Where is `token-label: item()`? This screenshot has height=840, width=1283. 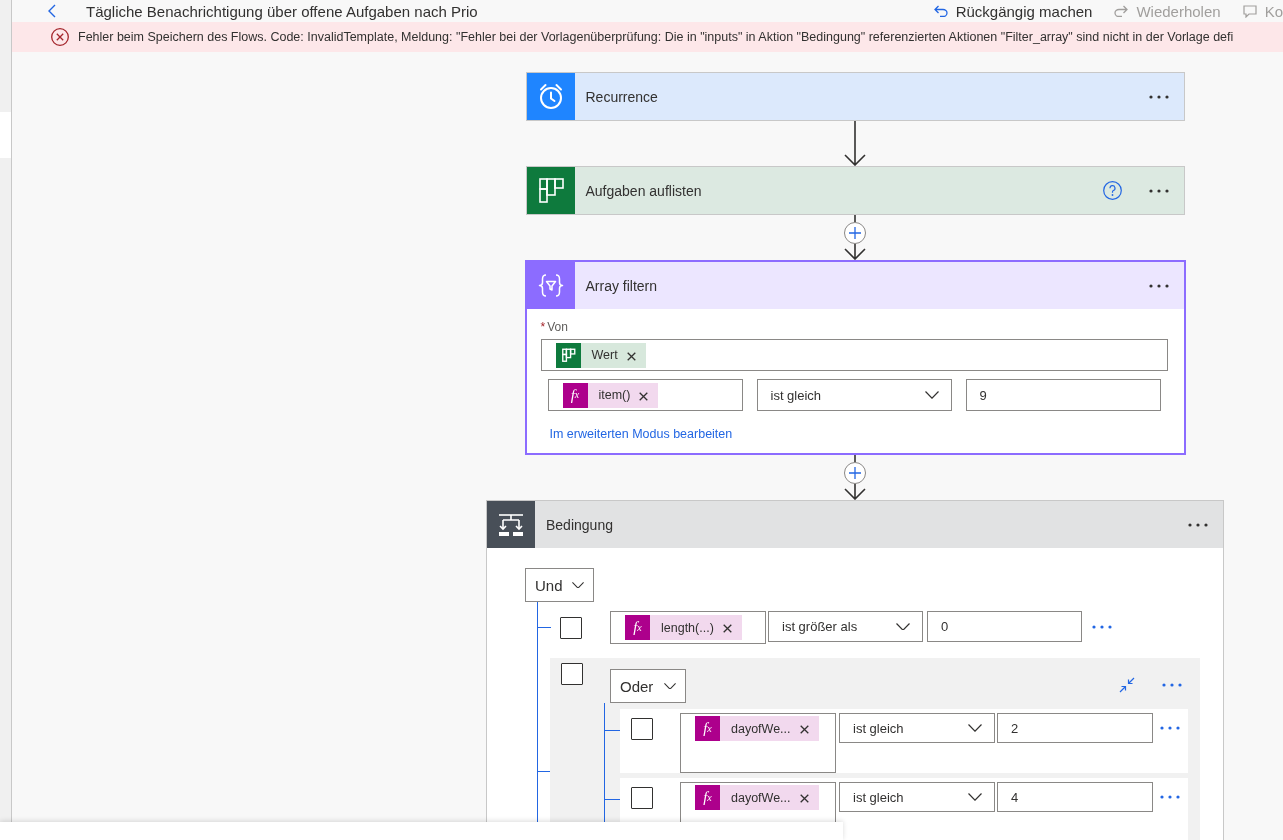
token-label: item() is located at coordinates (614, 395).